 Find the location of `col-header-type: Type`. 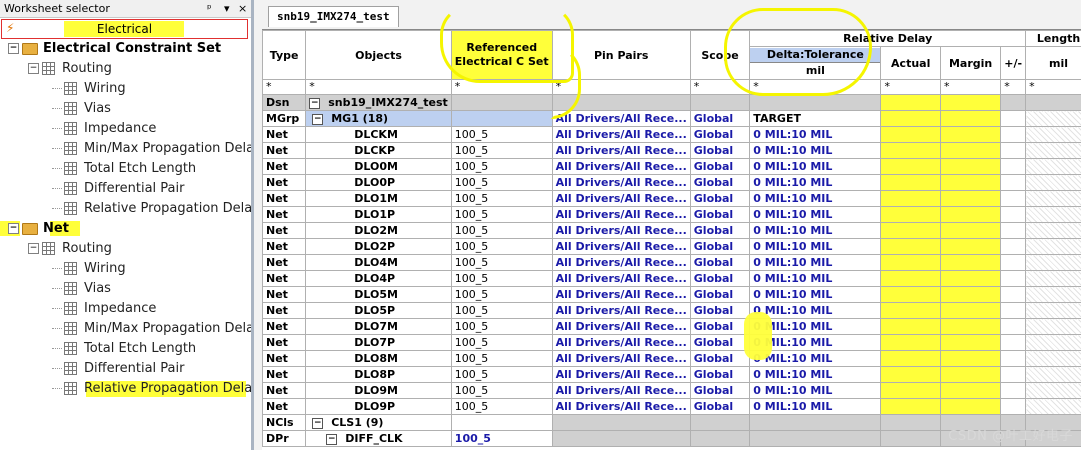

col-header-type: Type is located at coordinates (284, 55).